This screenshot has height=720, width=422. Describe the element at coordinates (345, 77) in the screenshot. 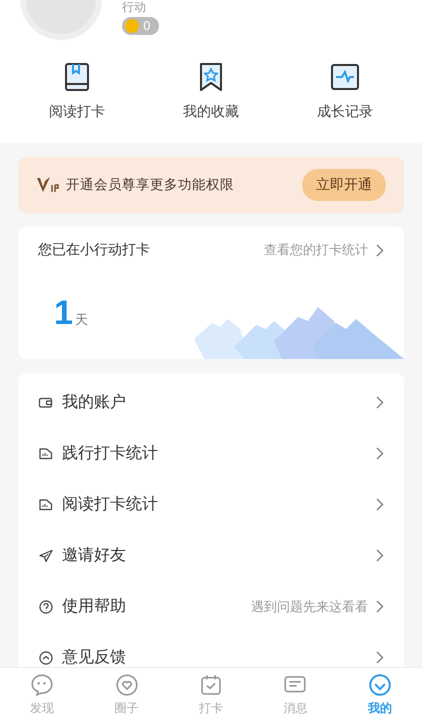

I see `pulse-icon` at that location.